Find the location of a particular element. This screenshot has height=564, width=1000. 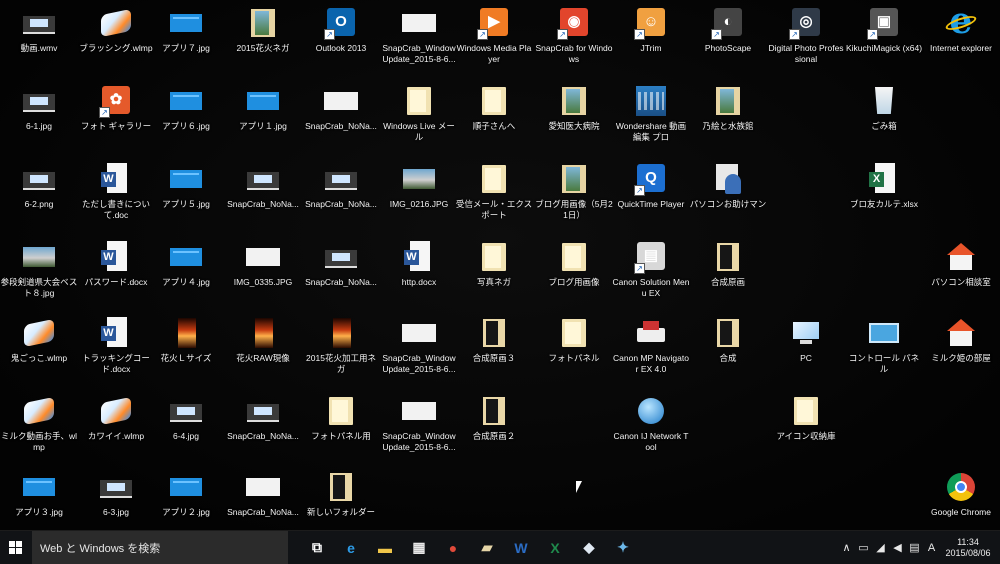

desktop-icon: パスワード.docx is located at coordinates (116, 262).